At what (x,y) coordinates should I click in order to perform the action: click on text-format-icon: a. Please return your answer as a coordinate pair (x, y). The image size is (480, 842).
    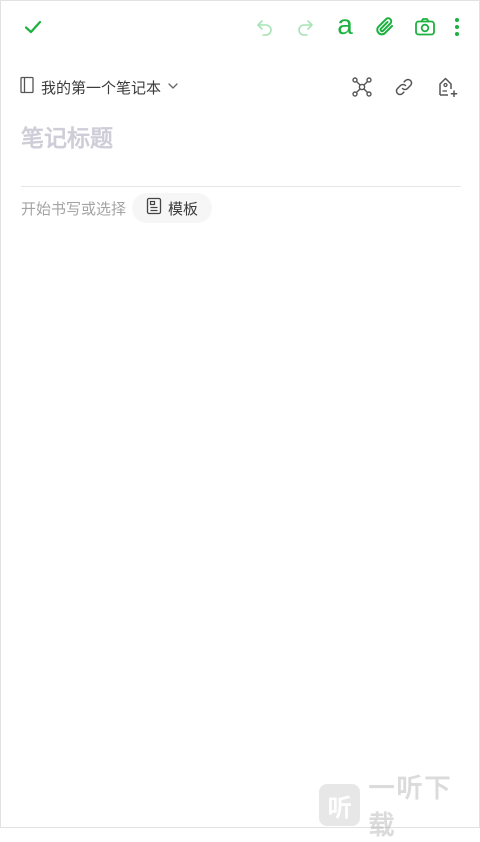
    Looking at the image, I should click on (345, 25).